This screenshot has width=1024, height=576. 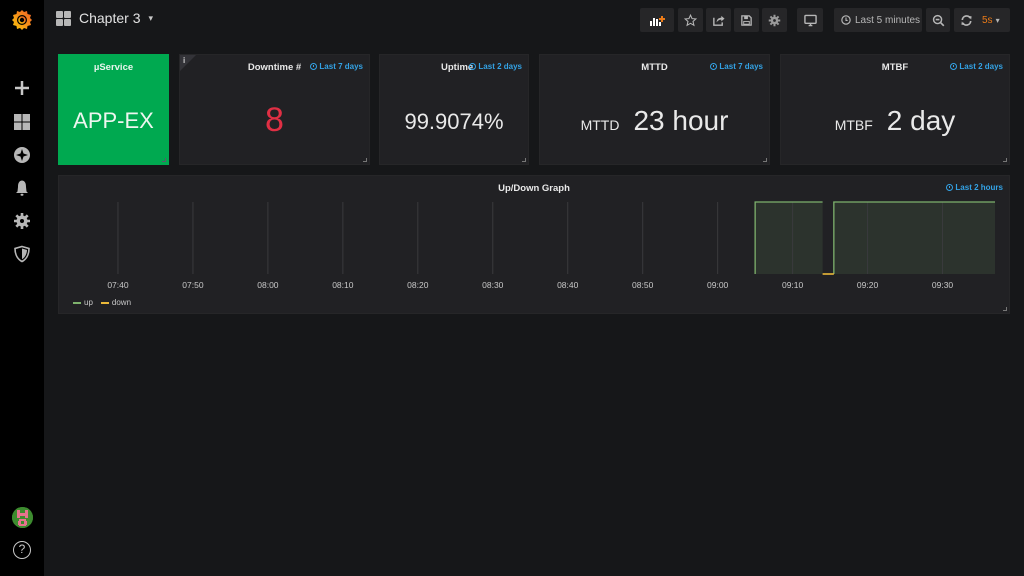 I want to click on star-button, so click(x=690, y=20).